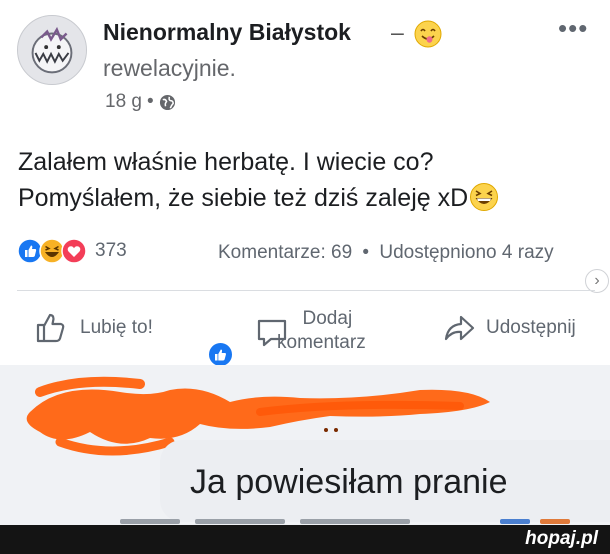  What do you see at coordinates (306, 290) in the screenshot?
I see `actions-divider` at bounding box center [306, 290].